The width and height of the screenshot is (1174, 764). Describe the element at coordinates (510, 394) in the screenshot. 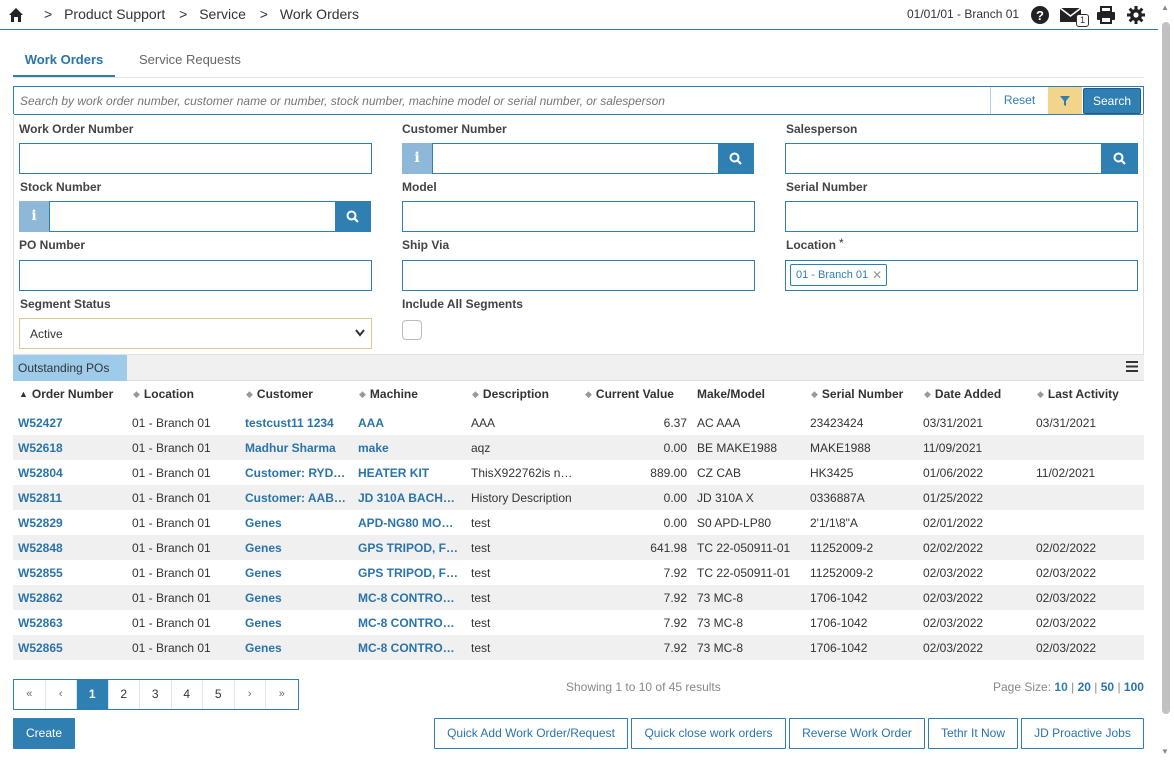

I see `column-header-description: ◆ Description` at that location.